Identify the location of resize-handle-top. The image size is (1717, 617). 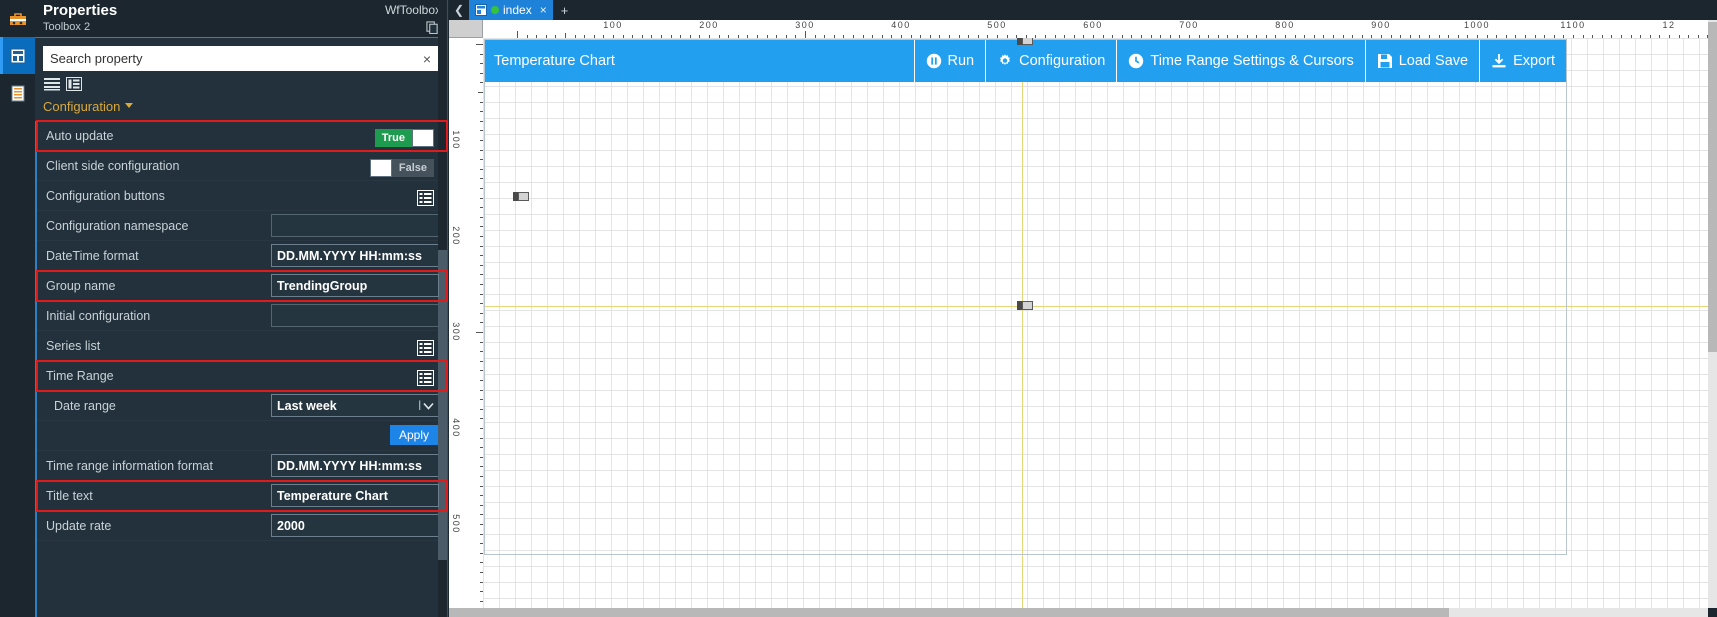
(1027, 41).